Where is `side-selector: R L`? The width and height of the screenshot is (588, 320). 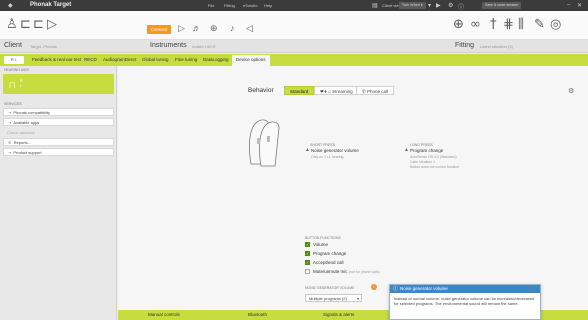 side-selector: R L is located at coordinates (14, 60).